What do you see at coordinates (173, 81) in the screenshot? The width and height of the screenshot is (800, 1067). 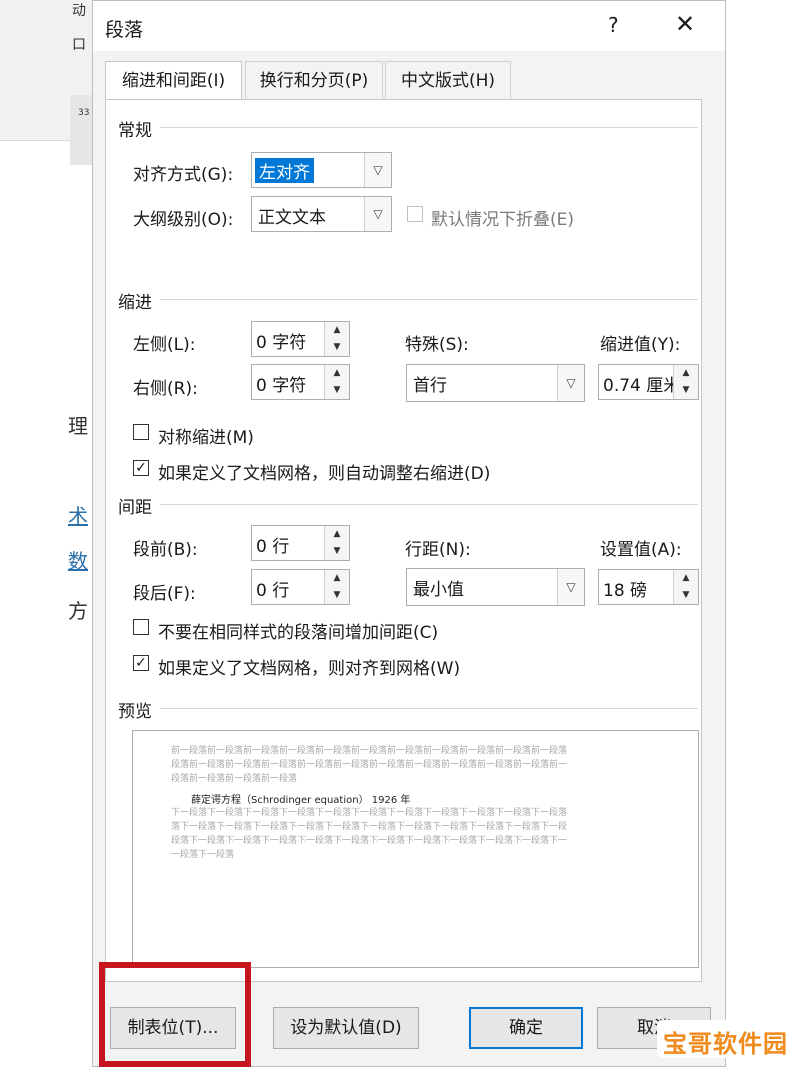 I see `tab-indents-spacing: 缩进和间距(I)` at bounding box center [173, 81].